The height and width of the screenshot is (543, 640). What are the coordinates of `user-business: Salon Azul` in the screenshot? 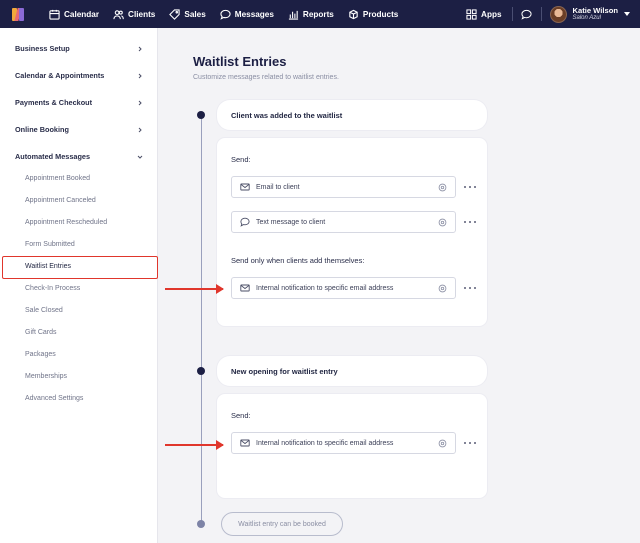 It's located at (586, 17).